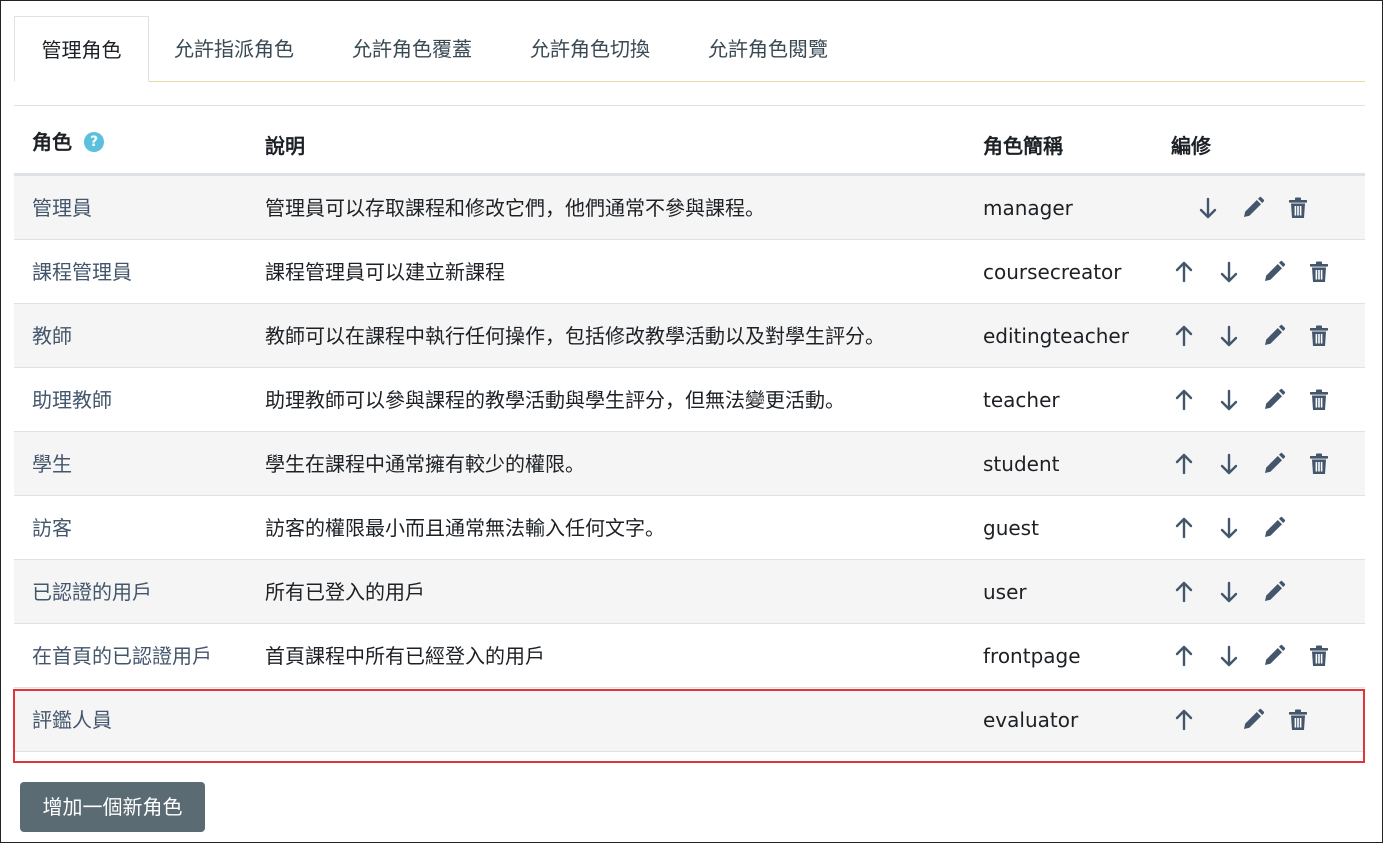 The width and height of the screenshot is (1383, 843). I want to click on role-description: 首頁課程中所有已經登入的用戶, so click(405, 656).